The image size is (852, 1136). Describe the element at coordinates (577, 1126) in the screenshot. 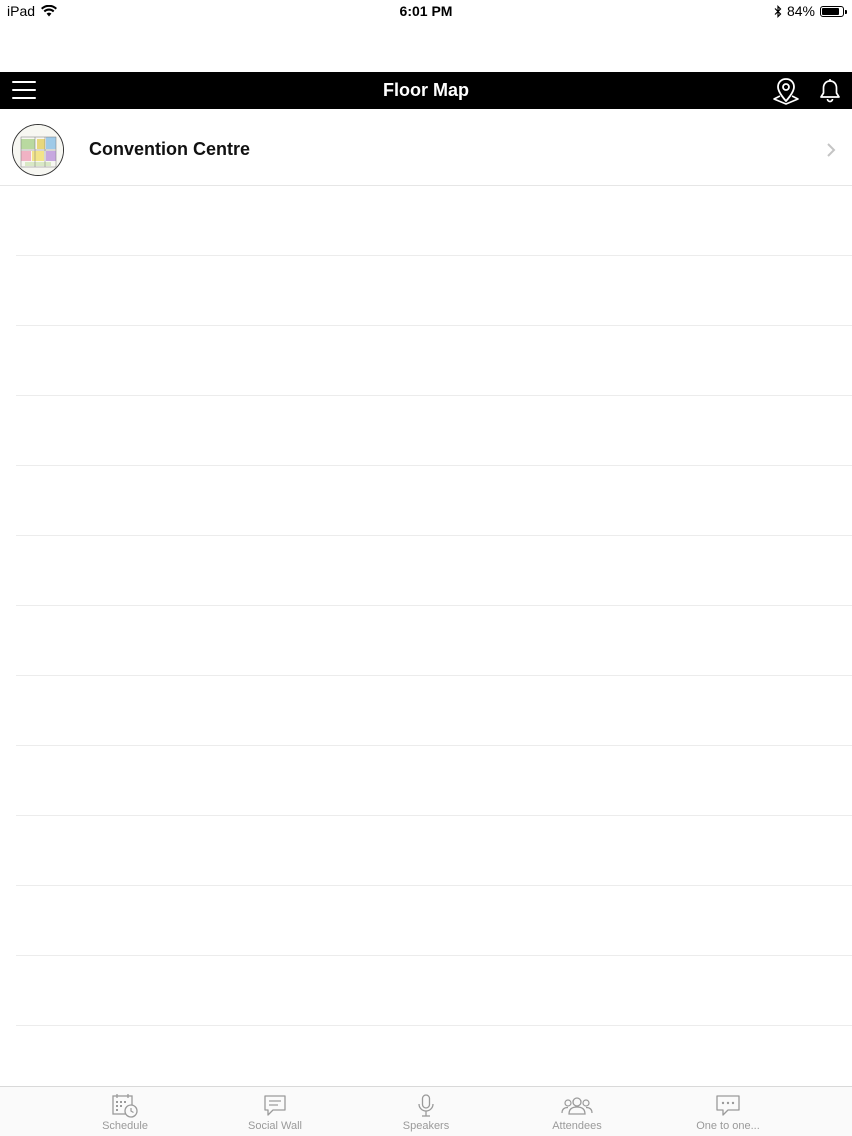

I see `tab-label: Attendees` at that location.